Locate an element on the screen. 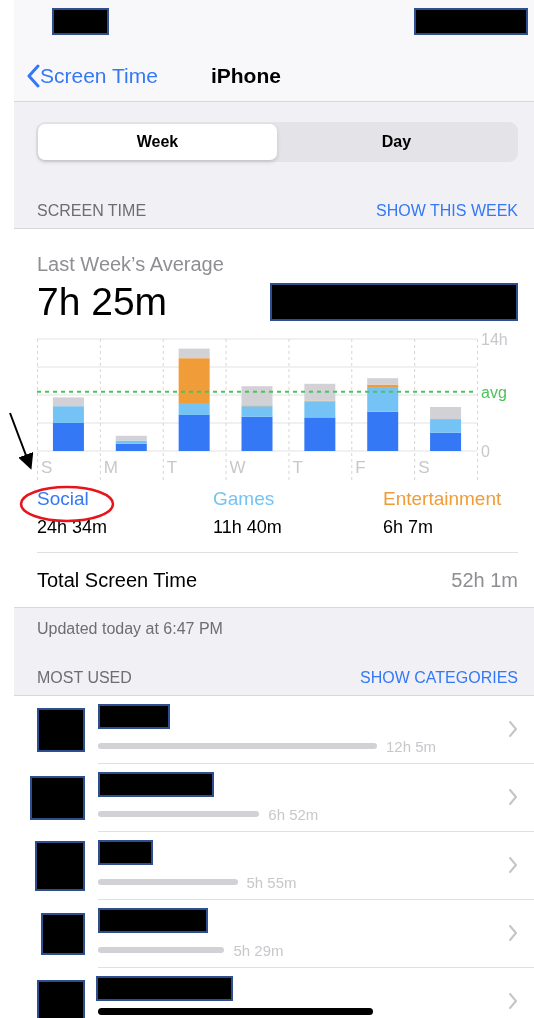  section-header: MOST USED is located at coordinates (84, 678).